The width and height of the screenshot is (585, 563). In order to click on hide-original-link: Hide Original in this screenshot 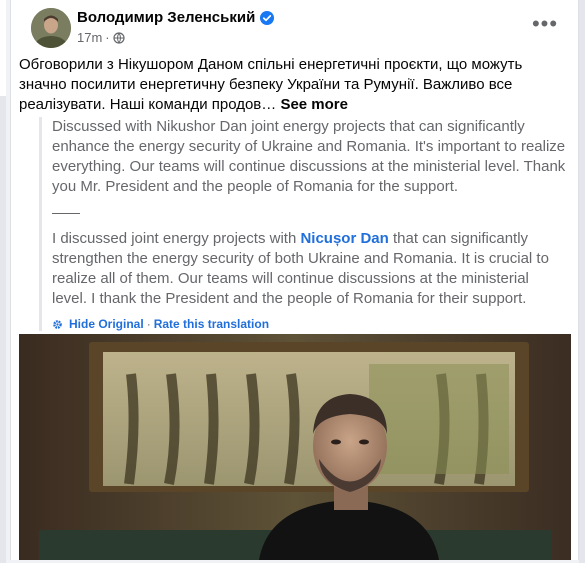, I will do `click(106, 324)`.